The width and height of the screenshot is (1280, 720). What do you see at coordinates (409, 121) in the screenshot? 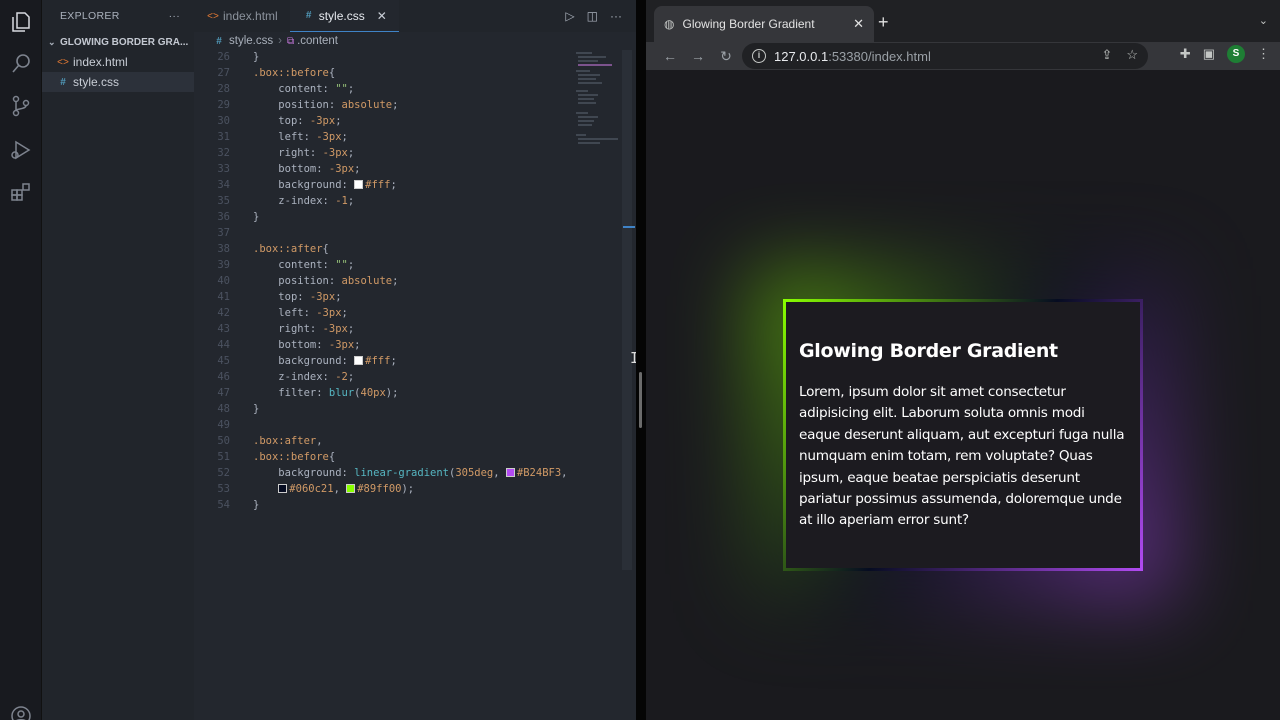
I see `code-line: 30 top: -3px;` at bounding box center [409, 121].